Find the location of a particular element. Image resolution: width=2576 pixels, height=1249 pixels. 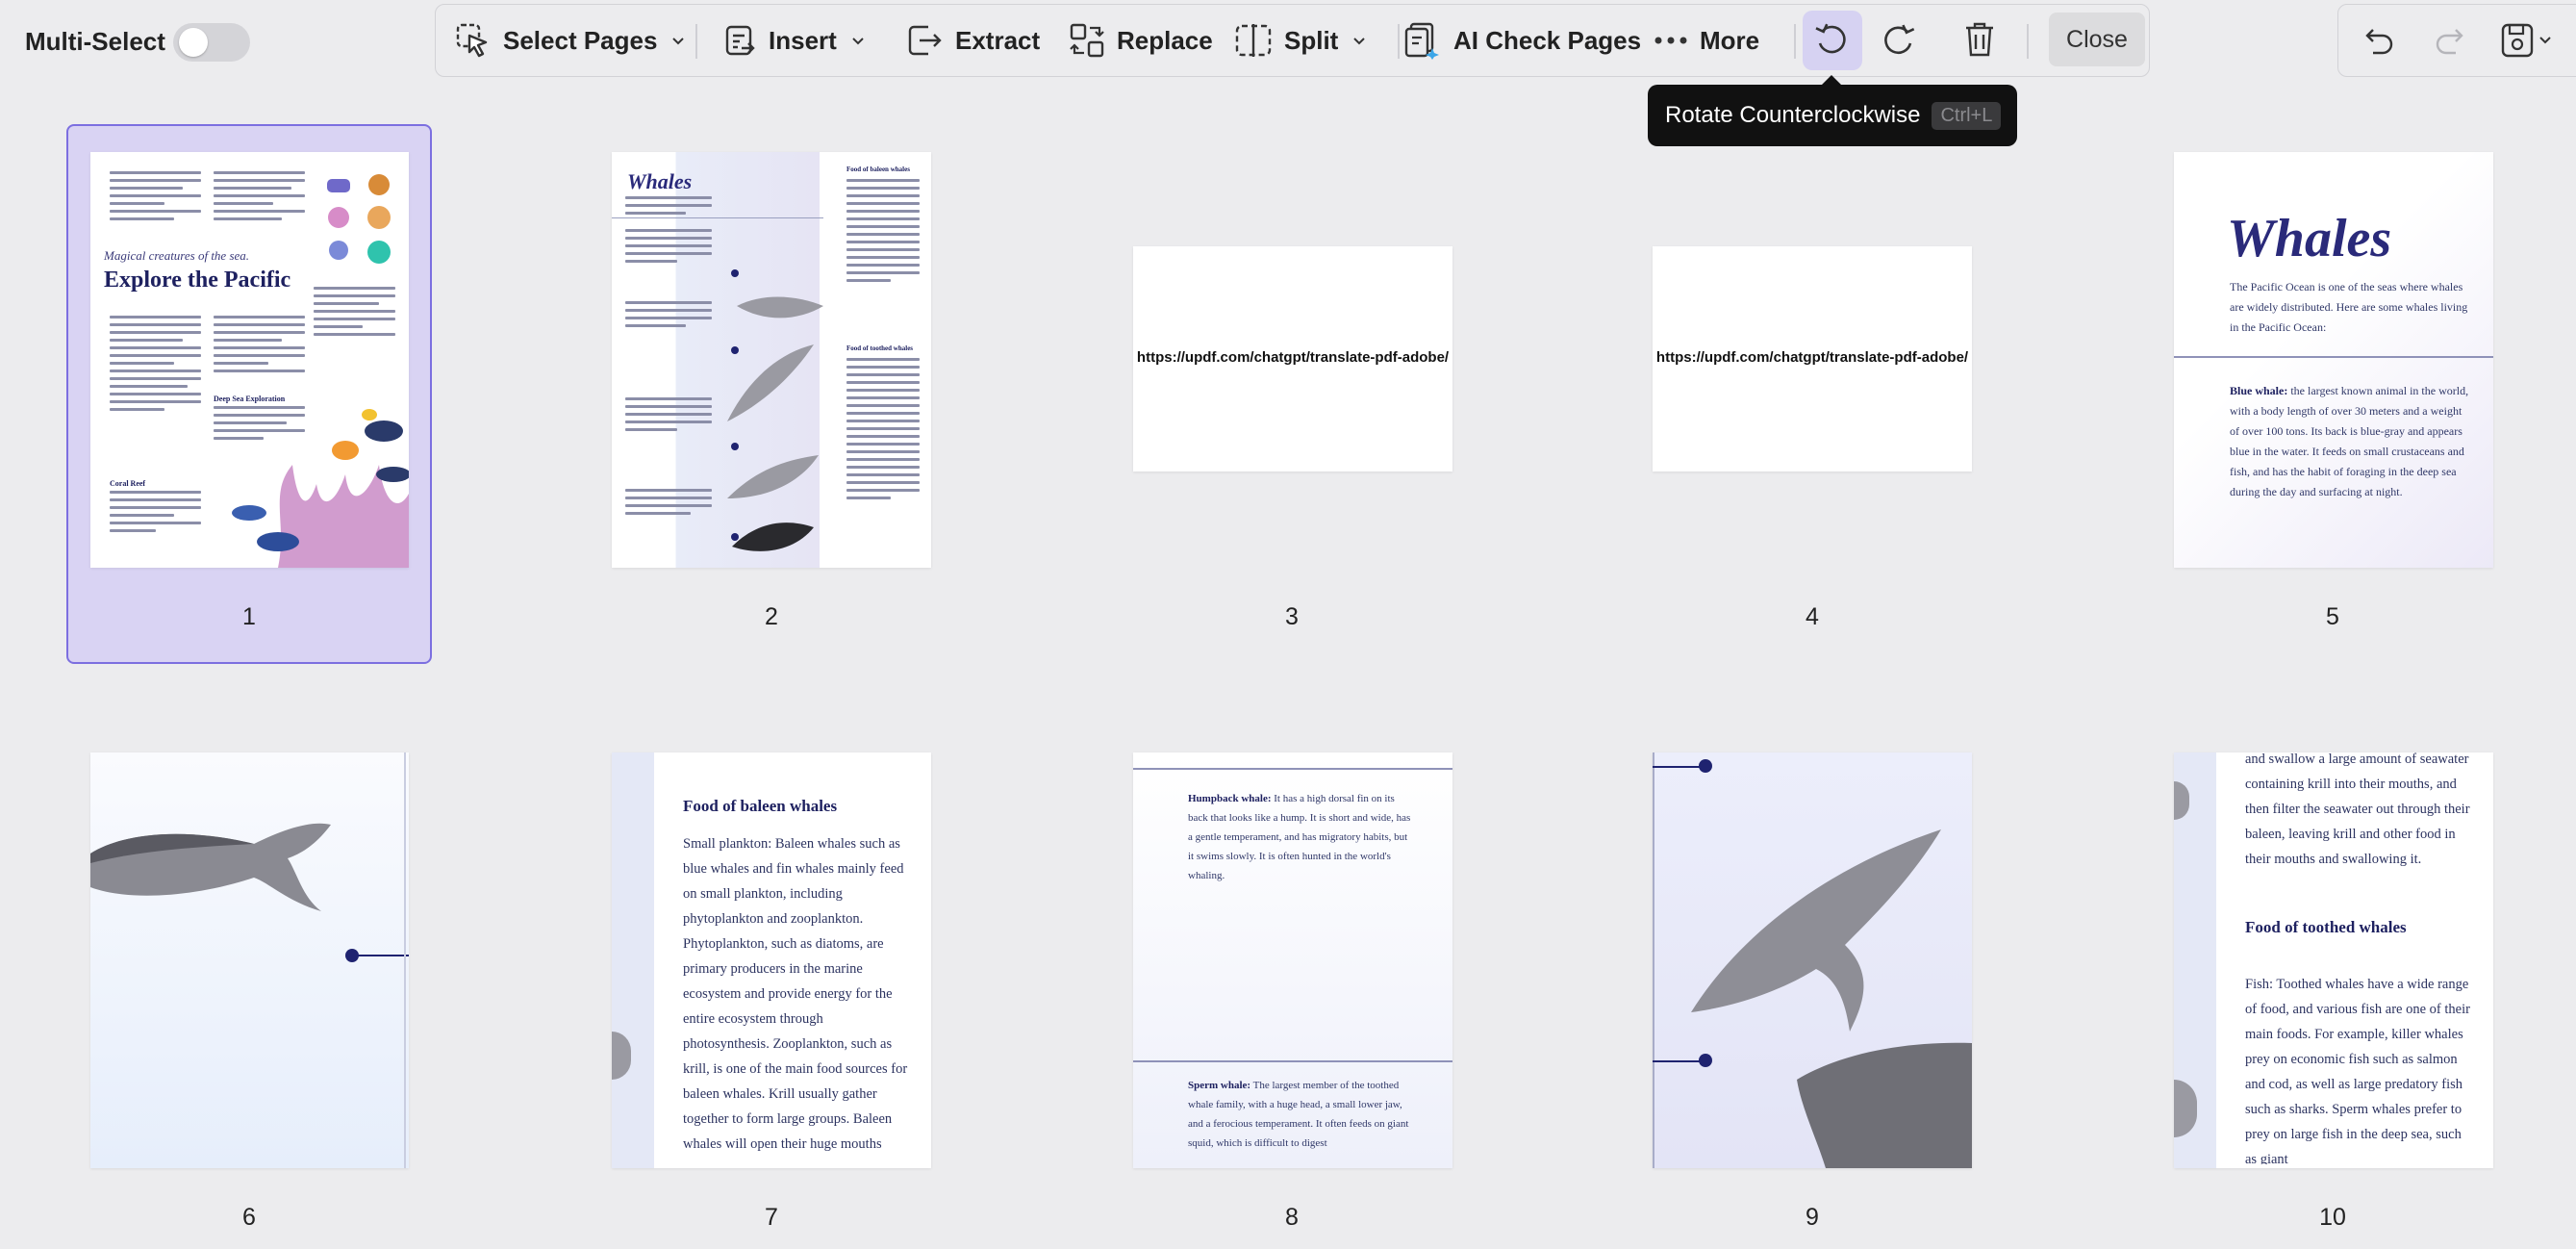

ai-check-icon is located at coordinates (1422, 40).